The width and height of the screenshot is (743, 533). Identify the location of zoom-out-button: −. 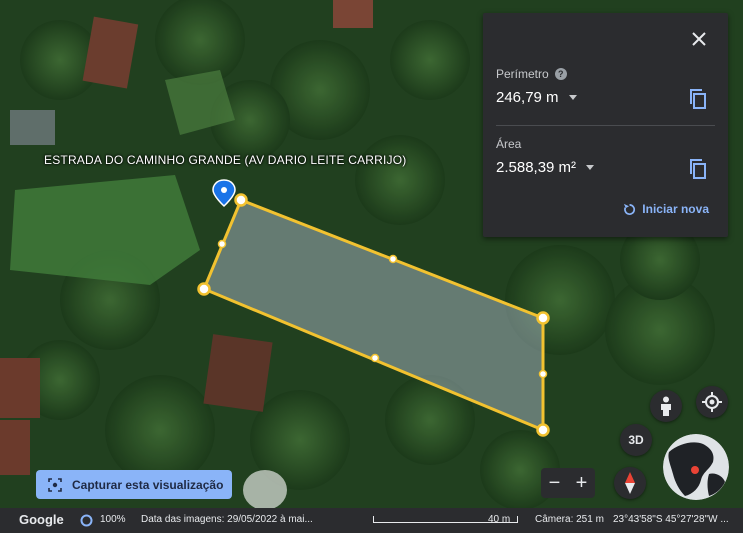
(554, 483).